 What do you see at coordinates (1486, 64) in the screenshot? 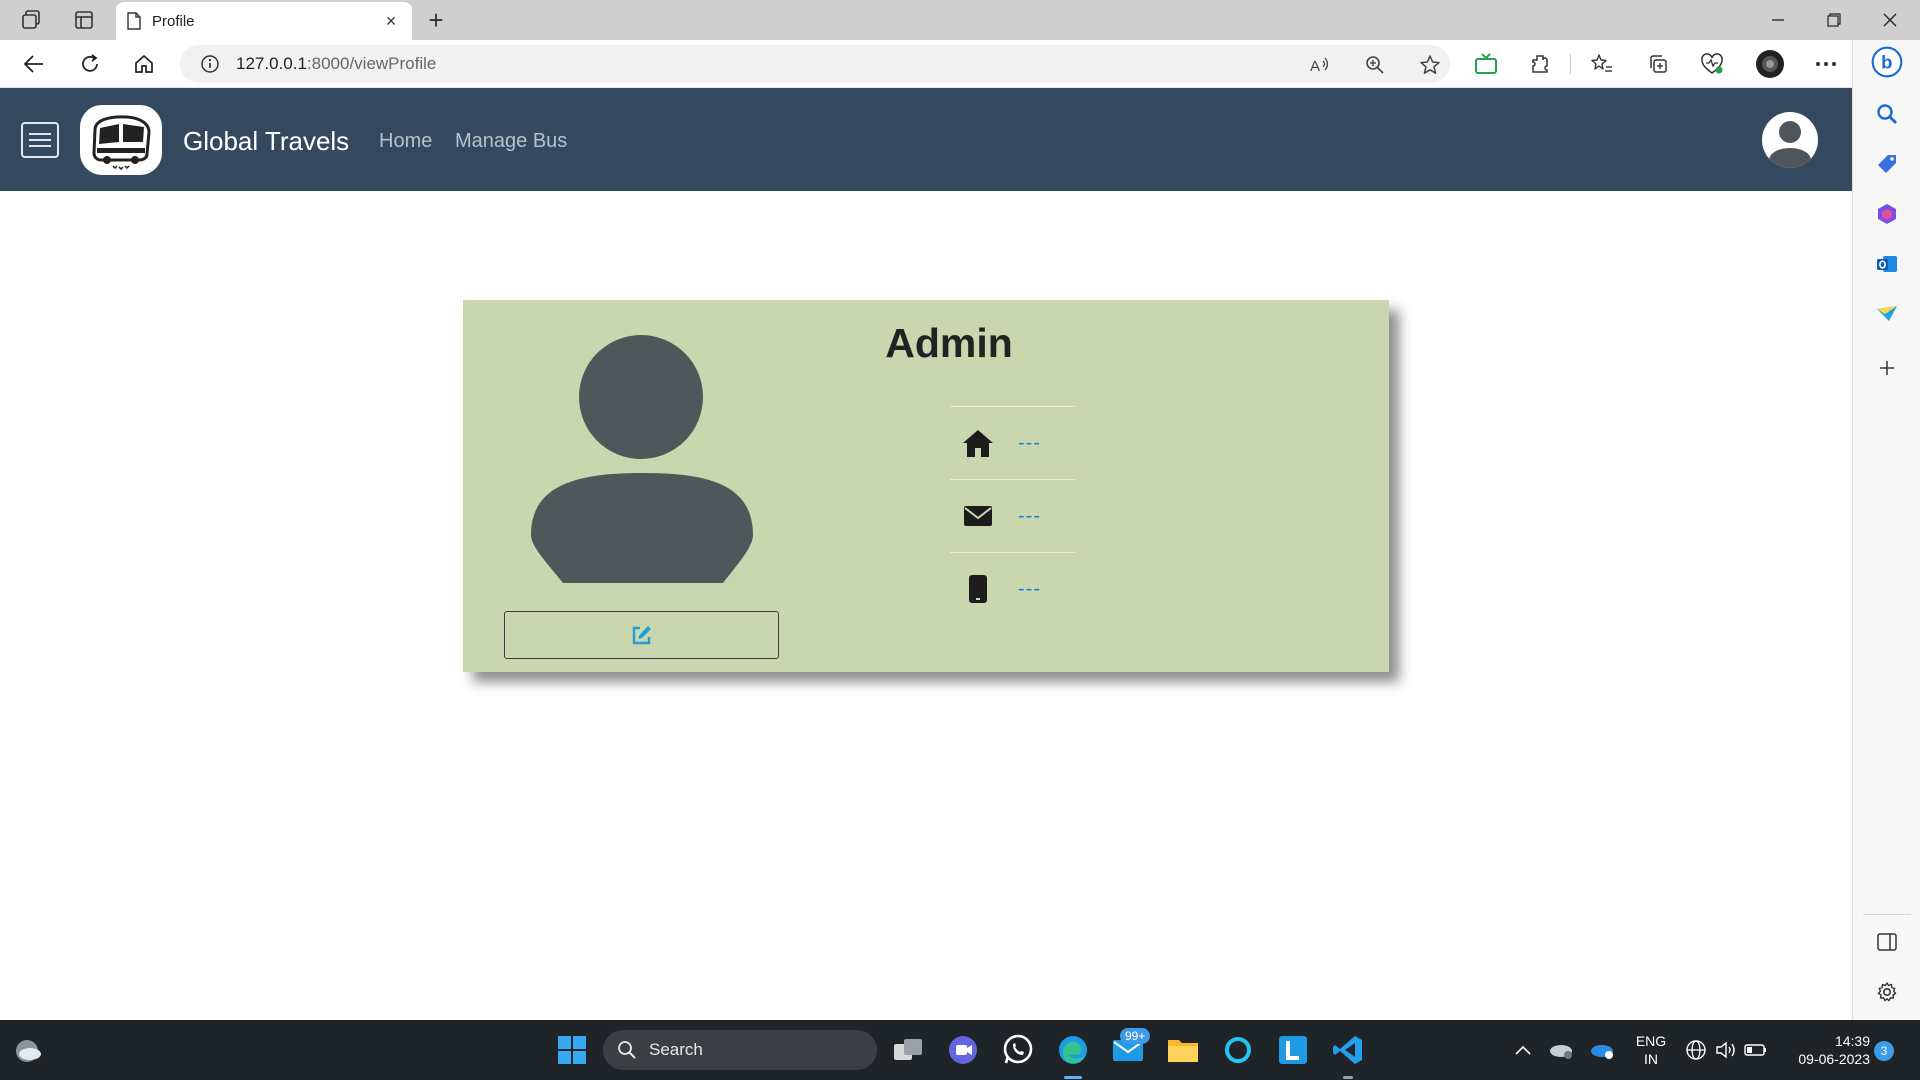
I see `media-icon` at bounding box center [1486, 64].